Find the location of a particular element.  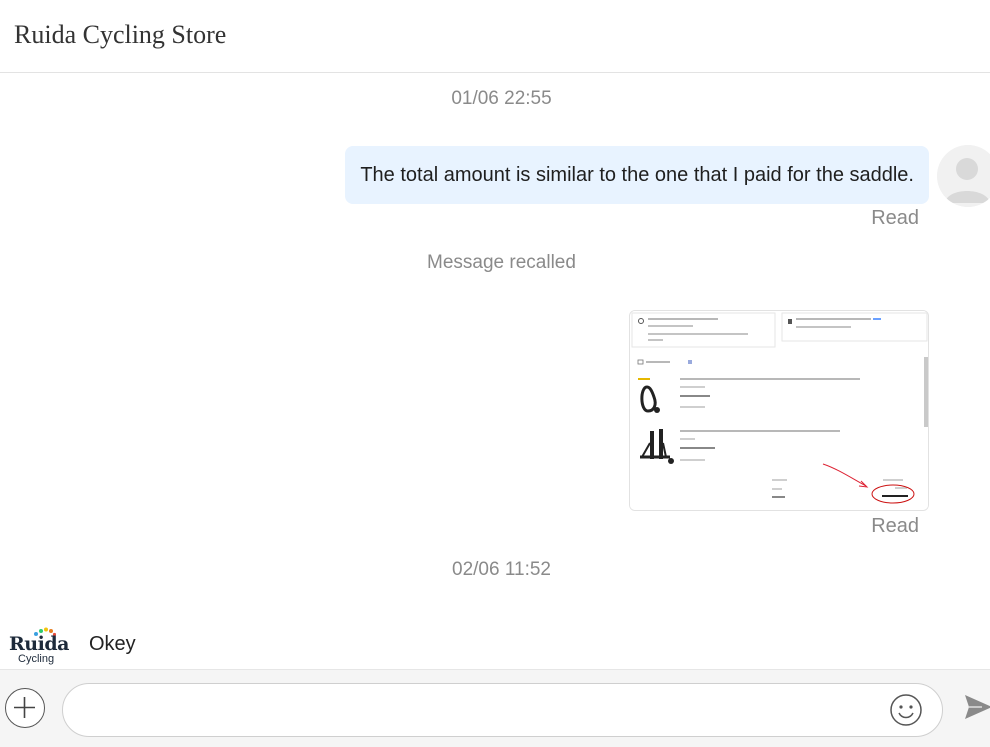

logo-word: Ruida is located at coordinates (39, 644).